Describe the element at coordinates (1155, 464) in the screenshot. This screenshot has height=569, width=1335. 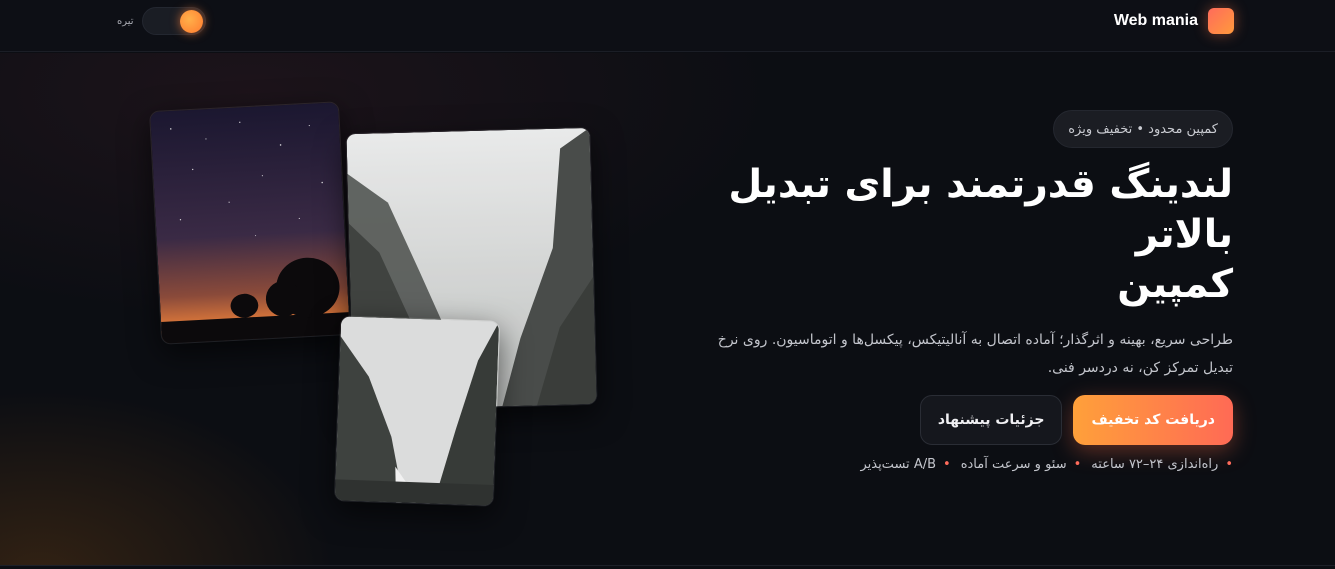
I see `feature-text: راه‌اندازی ۲۴–۷۲ ساعته` at that location.